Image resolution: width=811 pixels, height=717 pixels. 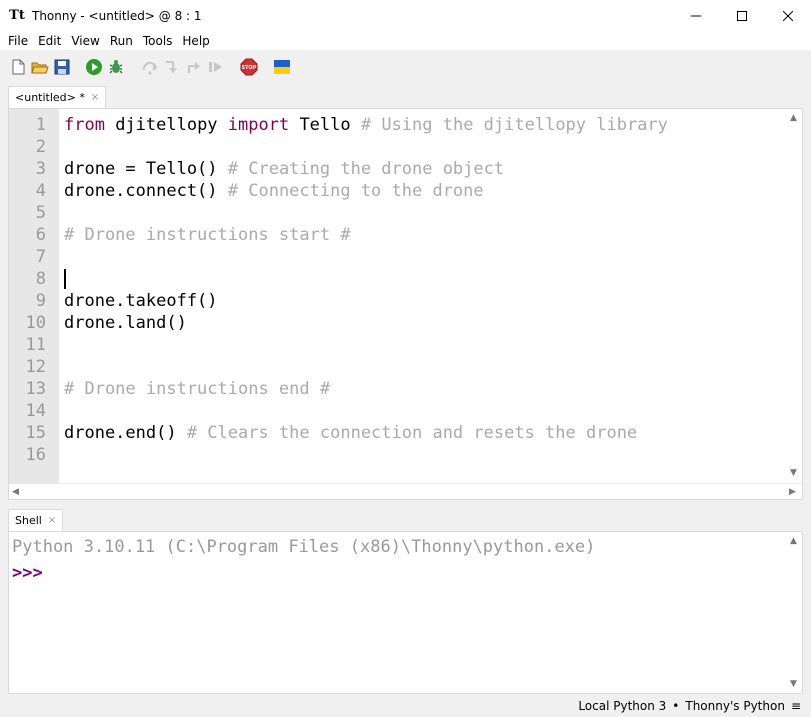 I want to click on open-file-button, so click(x=40, y=67).